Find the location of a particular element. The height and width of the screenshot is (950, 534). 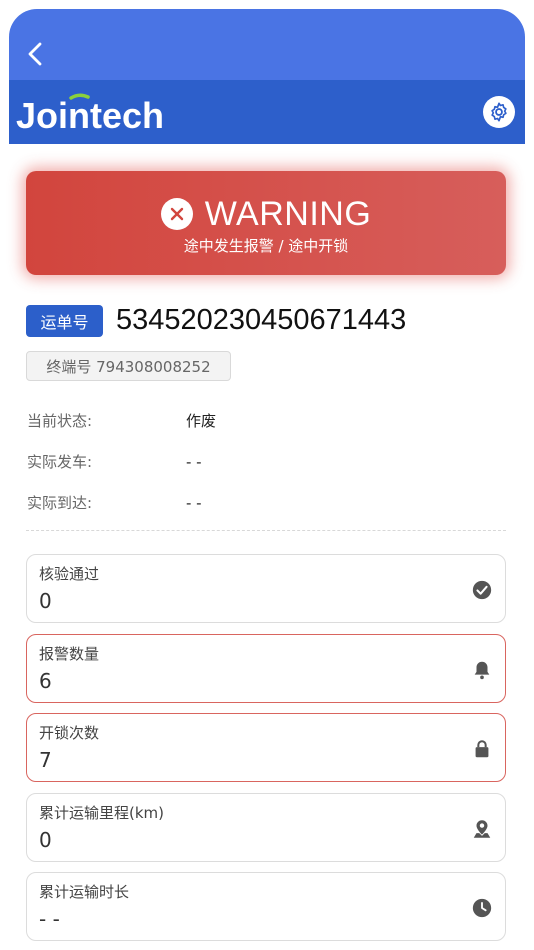

stat-card-duration: 累计运输时长 - - is located at coordinates (266, 906).